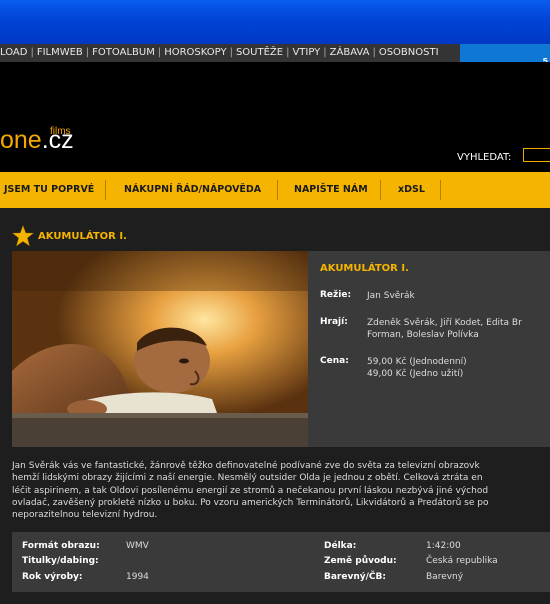 This screenshot has height=604, width=550. Describe the element at coordinates (340, 546) in the screenshot. I see `length-label: Délka:` at that location.